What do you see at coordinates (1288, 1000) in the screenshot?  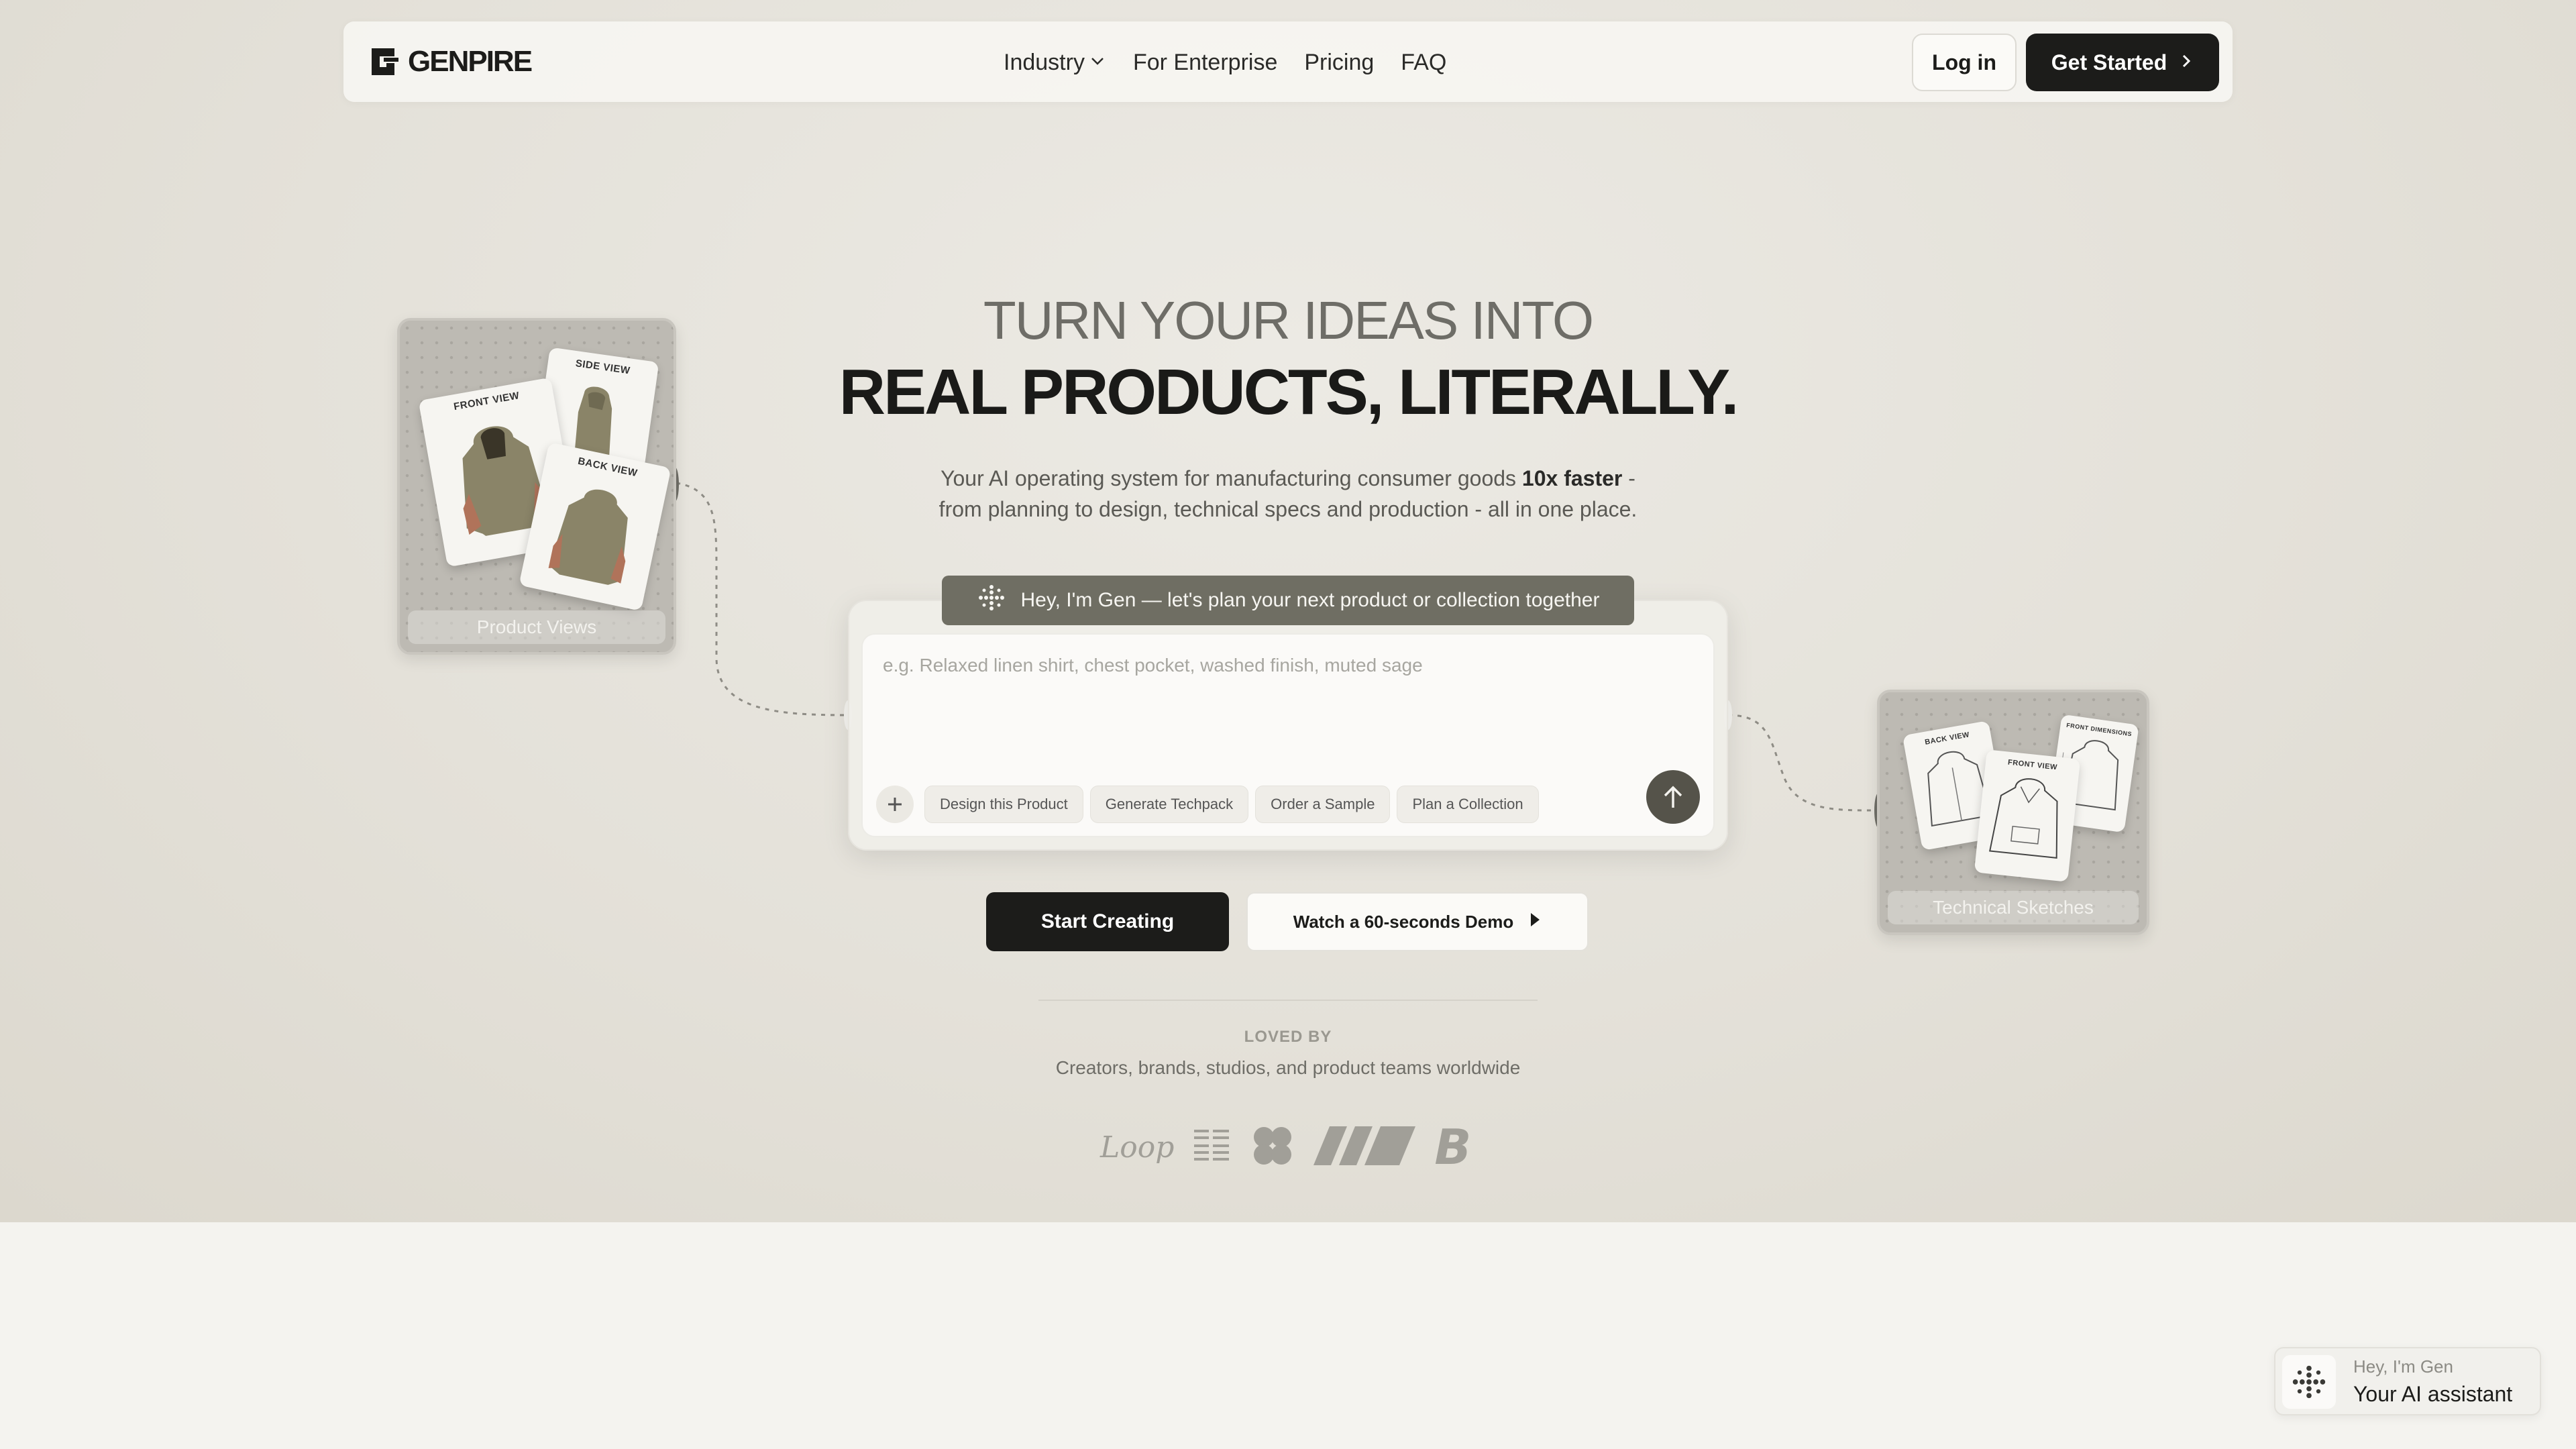 I see `divider` at bounding box center [1288, 1000].